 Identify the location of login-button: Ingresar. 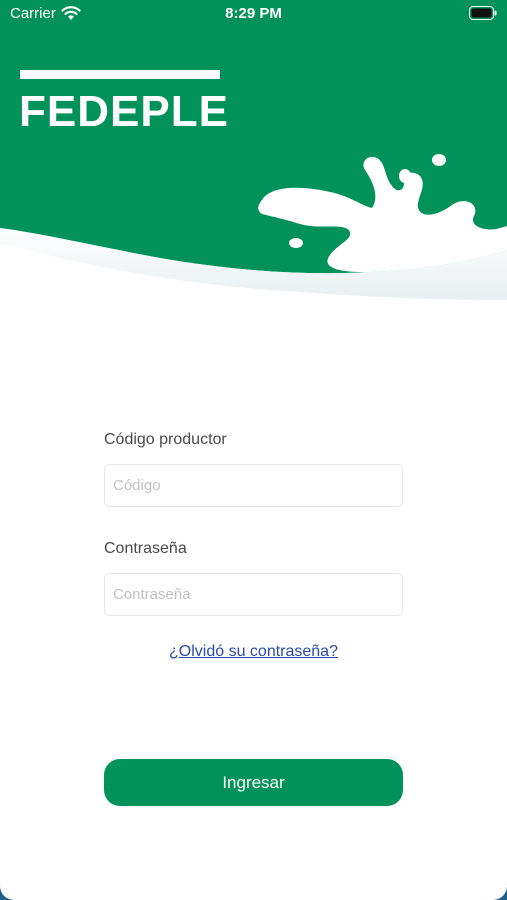
(253, 782).